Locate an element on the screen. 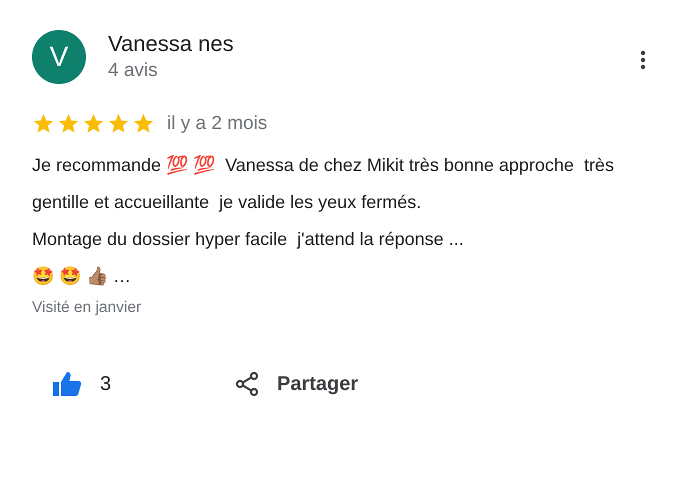 This screenshot has height=480, width=688. like-button: 3 is located at coordinates (143, 384).